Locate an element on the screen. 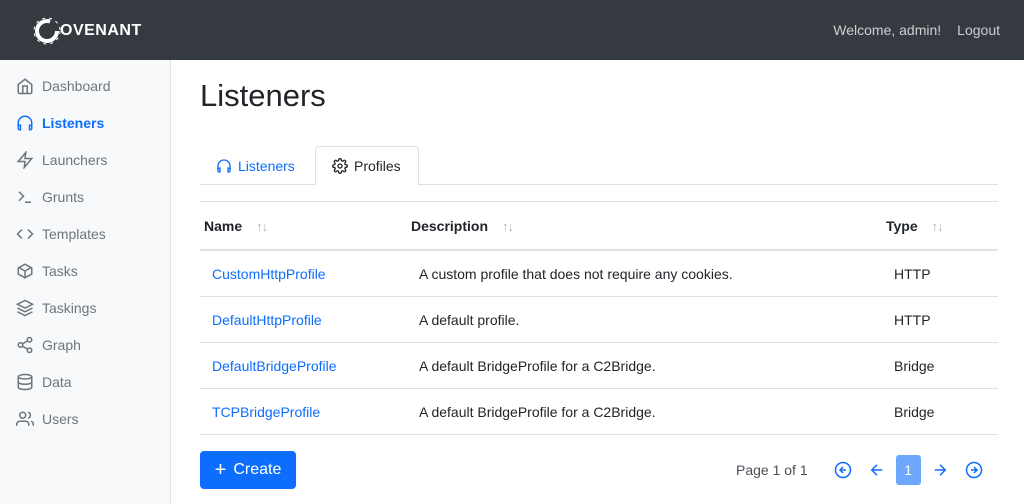  box-icon is located at coordinates (25, 271).